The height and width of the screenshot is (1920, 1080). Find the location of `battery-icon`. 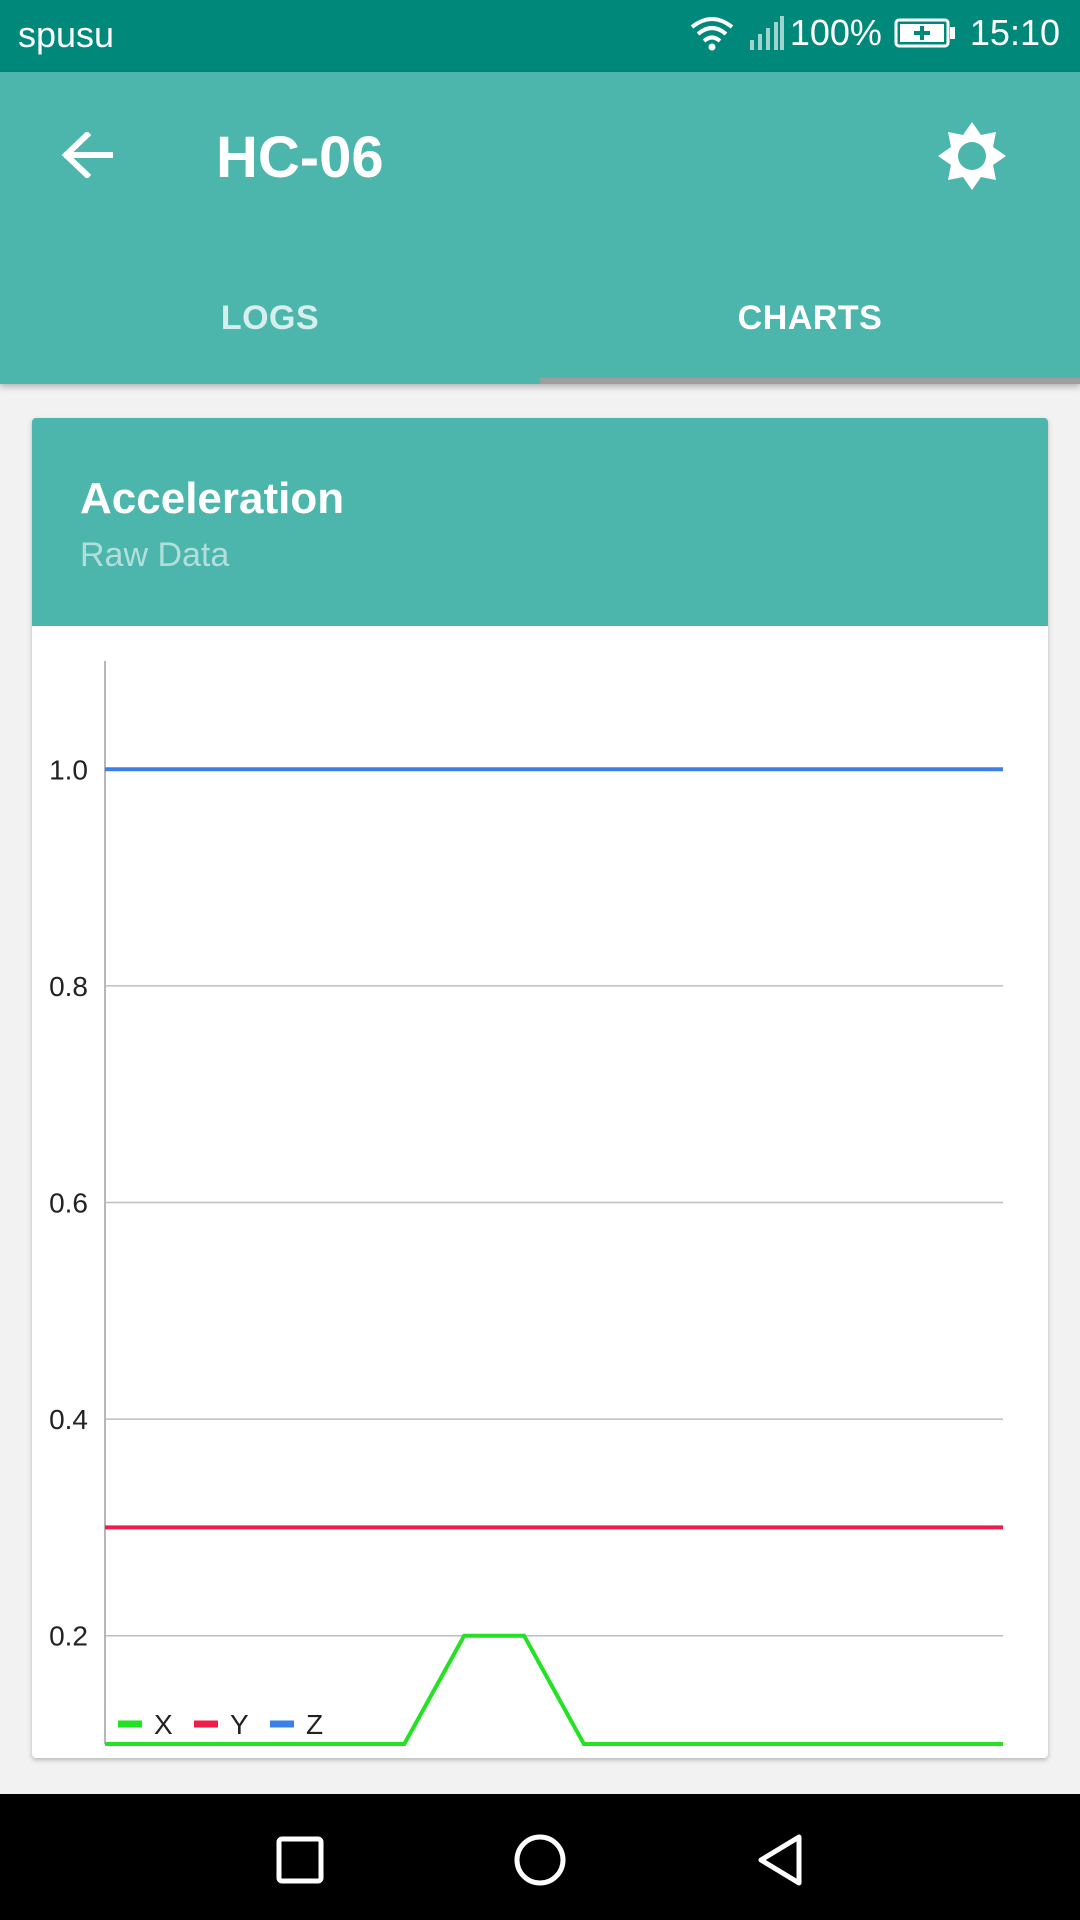

battery-icon is located at coordinates (925, 33).